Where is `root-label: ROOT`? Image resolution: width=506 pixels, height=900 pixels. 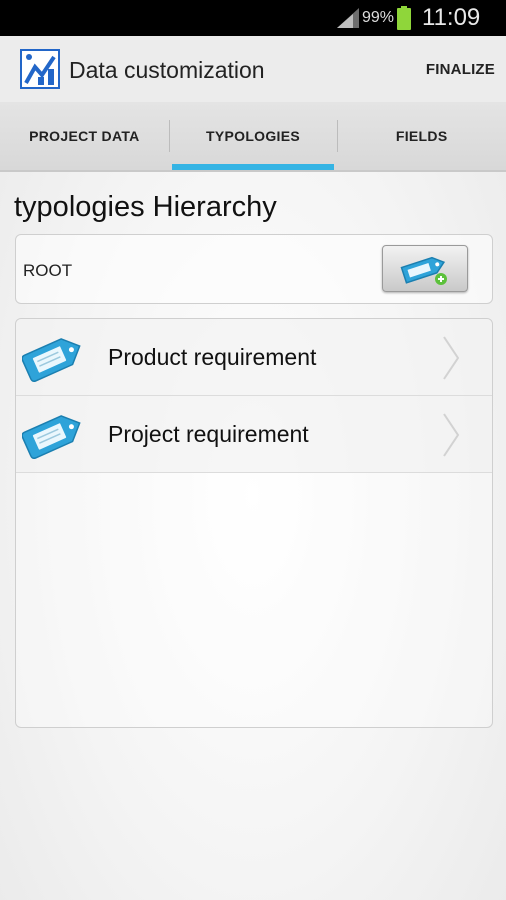
root-label: ROOT is located at coordinates (48, 270).